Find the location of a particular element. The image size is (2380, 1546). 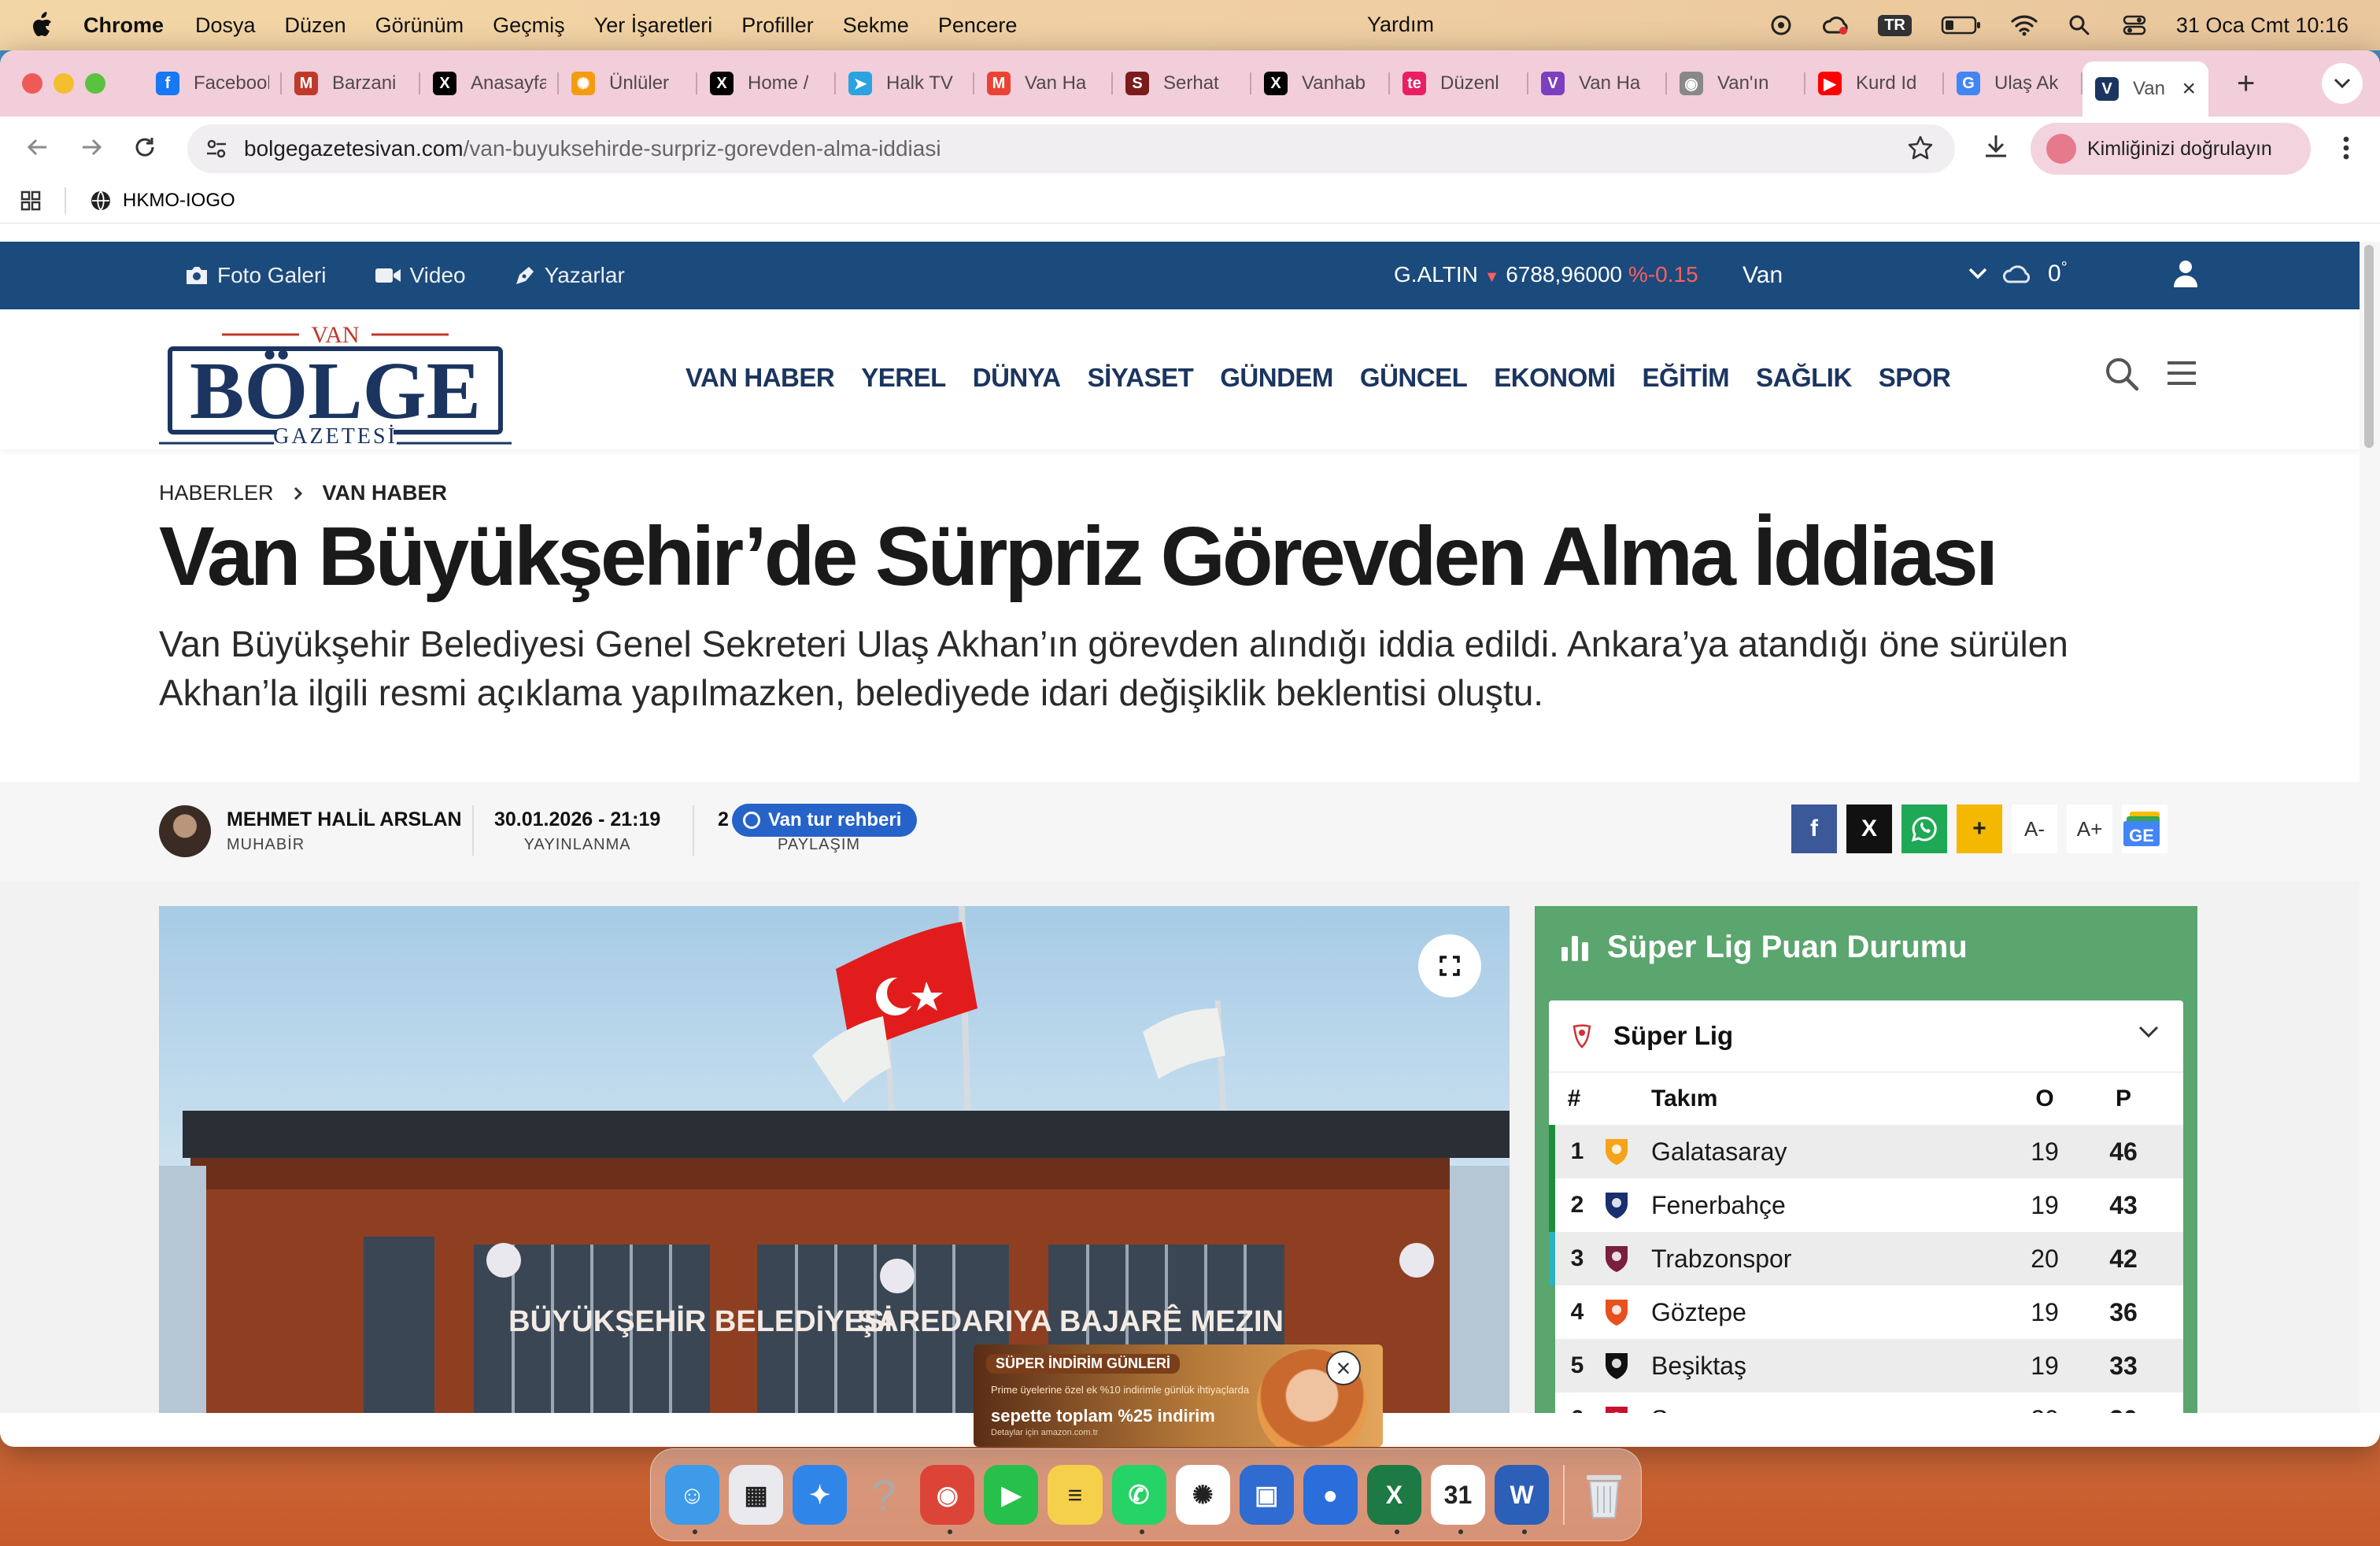

menubar-tab: Sekme is located at coordinates (876, 26).